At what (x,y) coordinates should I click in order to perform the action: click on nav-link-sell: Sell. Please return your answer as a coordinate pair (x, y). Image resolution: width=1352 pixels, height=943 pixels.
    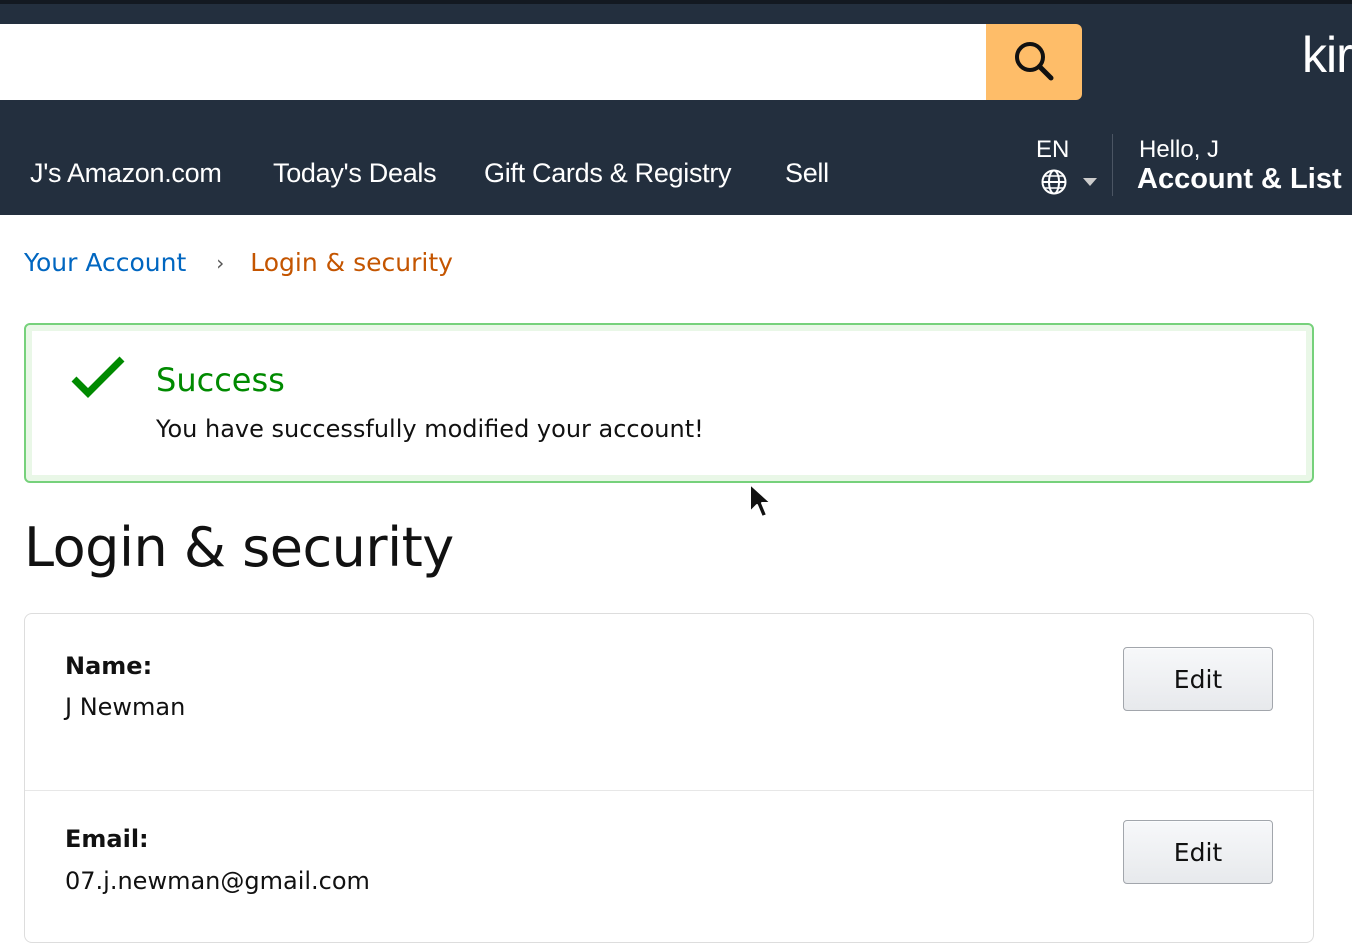
    Looking at the image, I should click on (807, 173).